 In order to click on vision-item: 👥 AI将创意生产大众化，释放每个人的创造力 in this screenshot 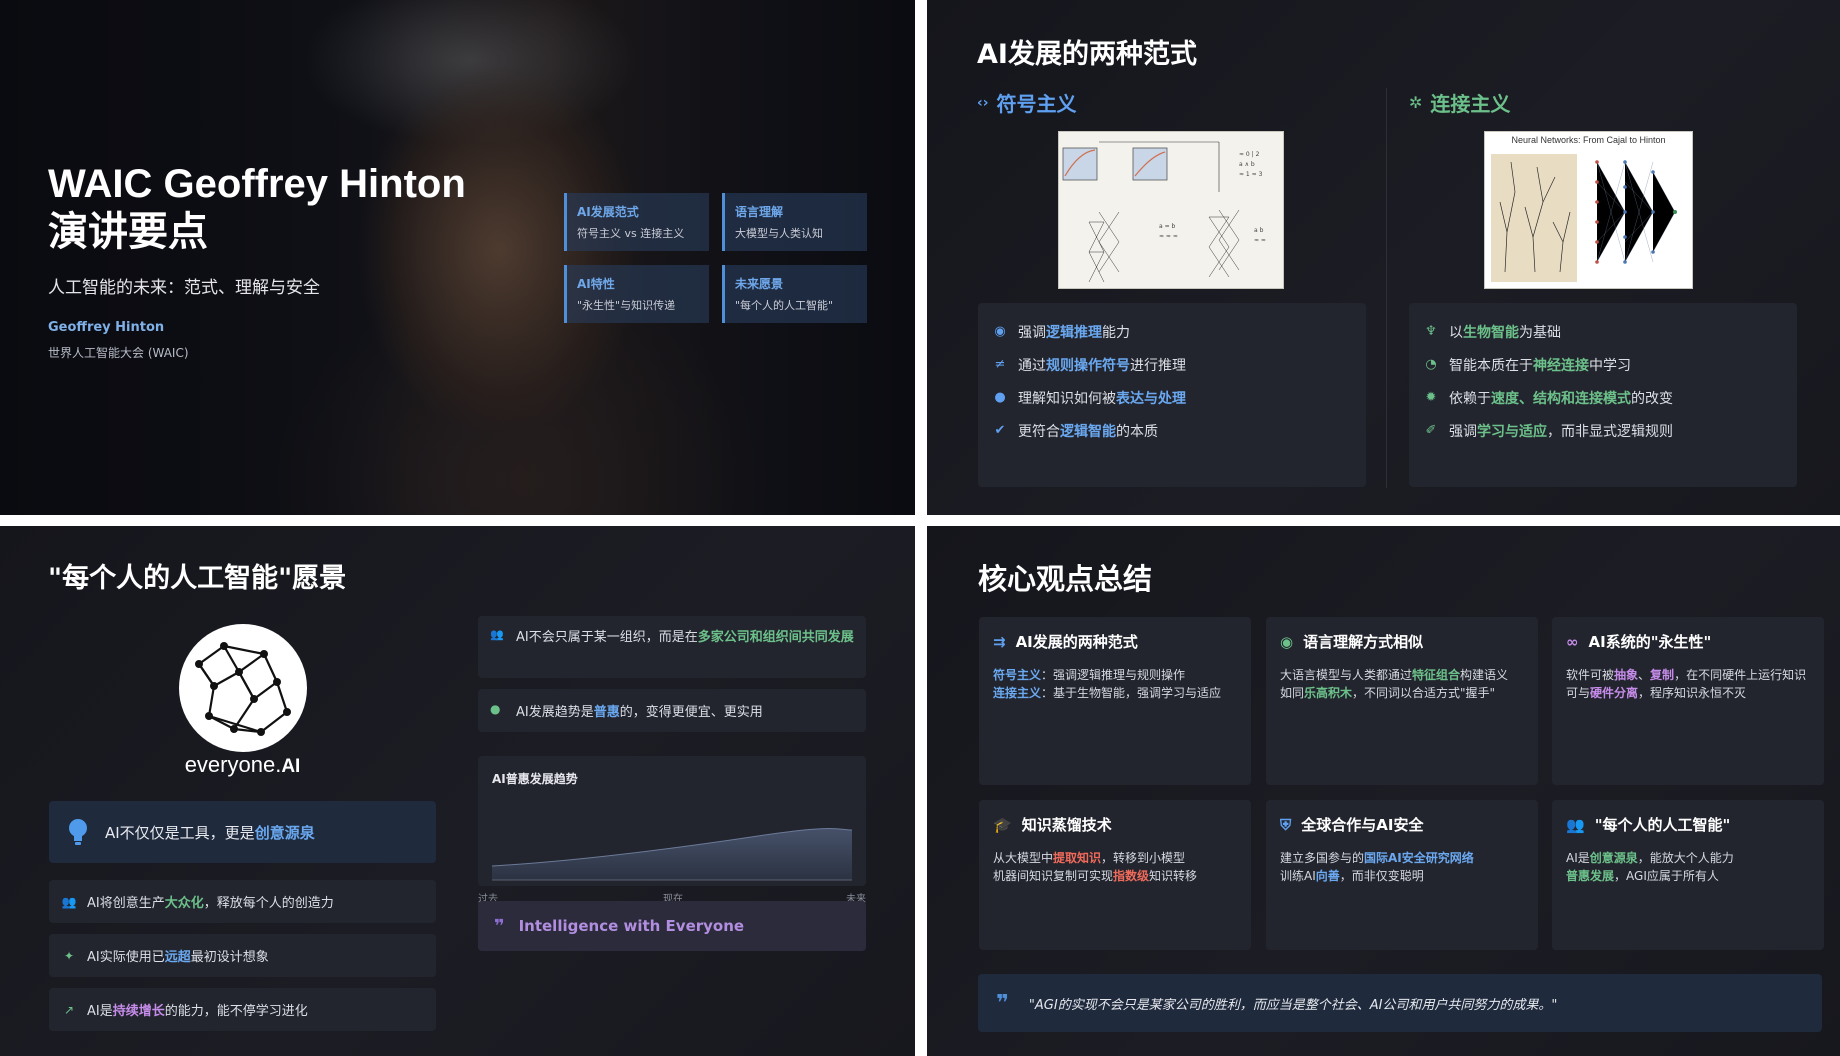, I will do `click(242, 901)`.